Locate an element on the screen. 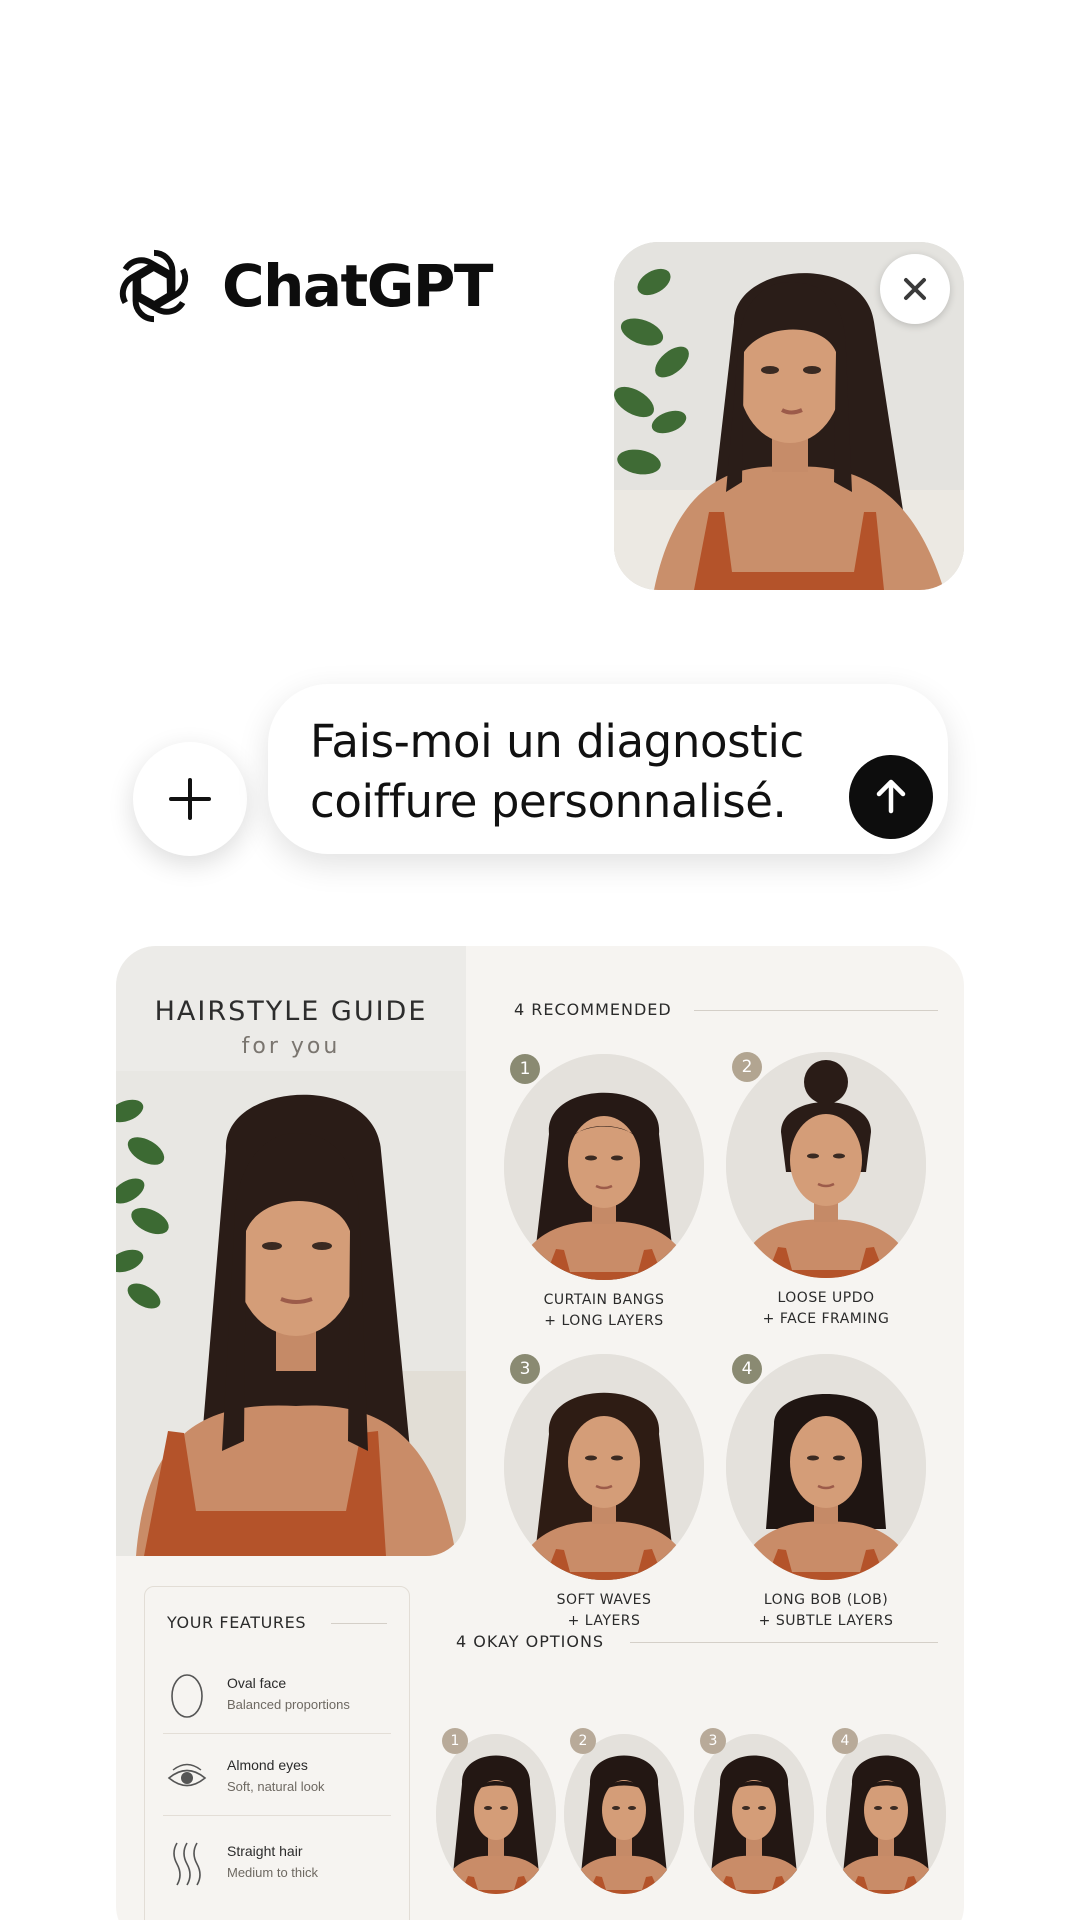 The height and width of the screenshot is (1920, 1080). oval-face-icon is located at coordinates (187, 1696).